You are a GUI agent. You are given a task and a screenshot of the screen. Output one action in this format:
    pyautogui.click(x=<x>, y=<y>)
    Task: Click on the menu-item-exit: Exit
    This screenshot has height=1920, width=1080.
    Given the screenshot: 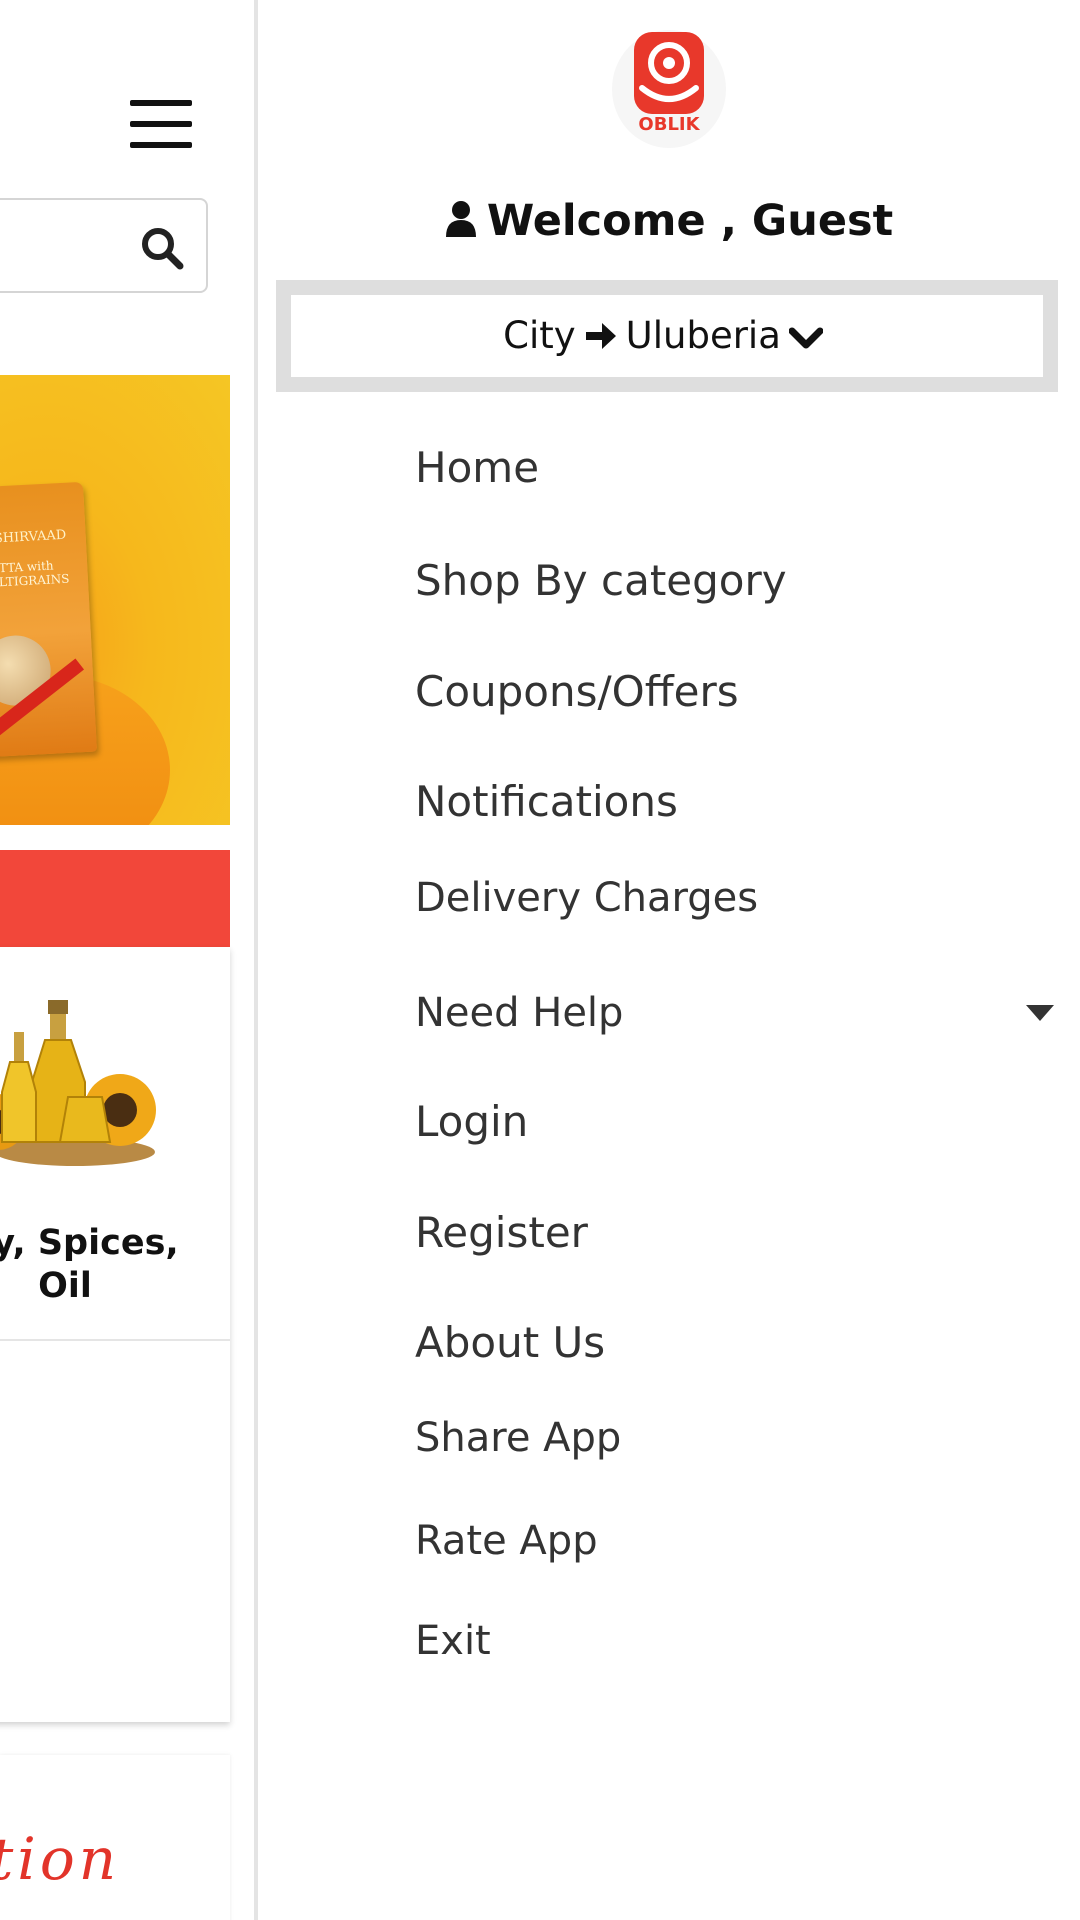 What is the action you would take?
    pyautogui.click(x=453, y=1641)
    